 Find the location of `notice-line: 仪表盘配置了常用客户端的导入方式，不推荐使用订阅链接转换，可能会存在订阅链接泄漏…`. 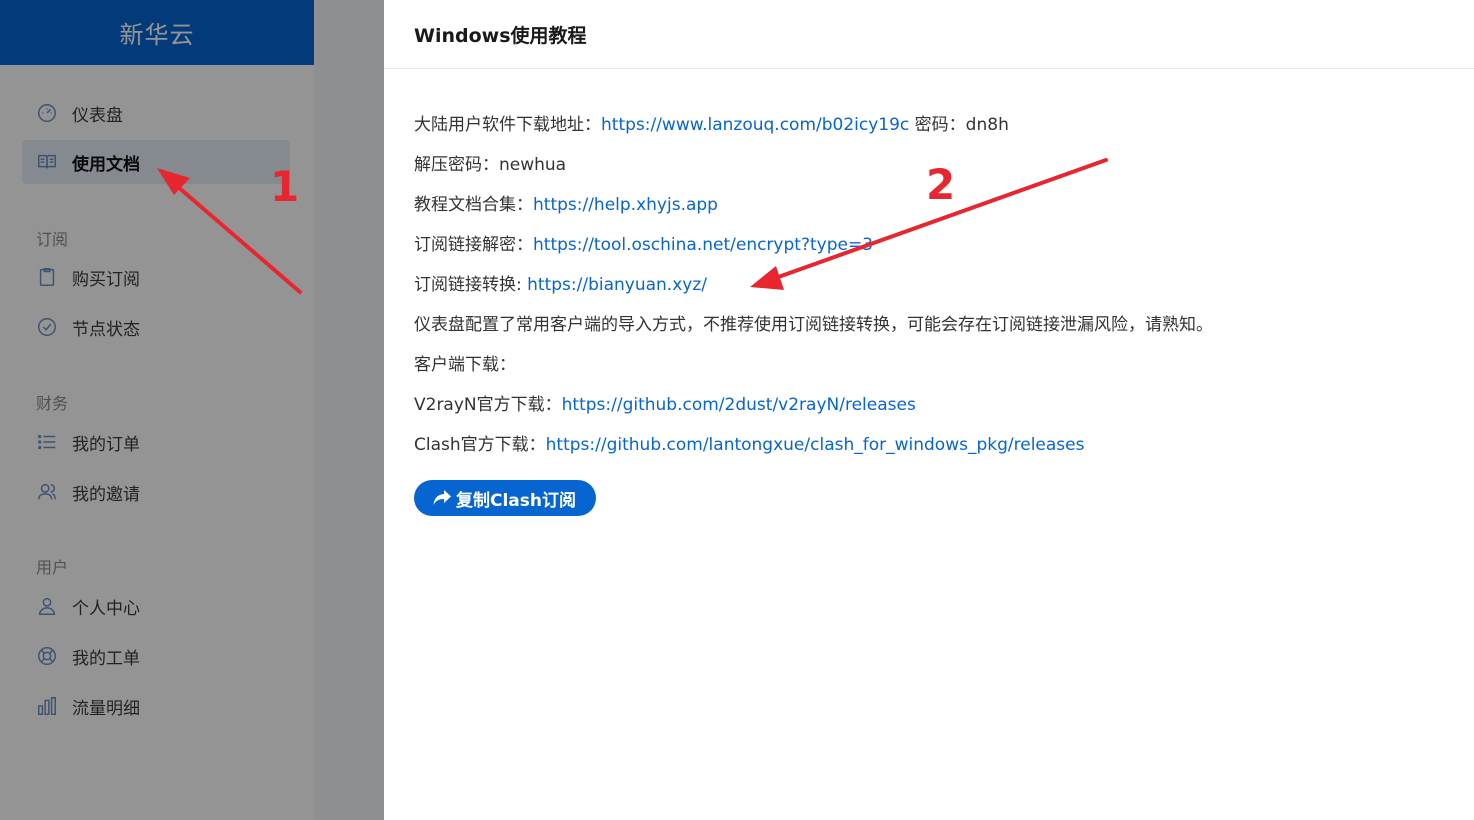

notice-line: 仪表盘配置了常用客户端的导入方式，不推荐使用订阅链接转换，可能会存在订阅链接泄漏… is located at coordinates (813, 325).